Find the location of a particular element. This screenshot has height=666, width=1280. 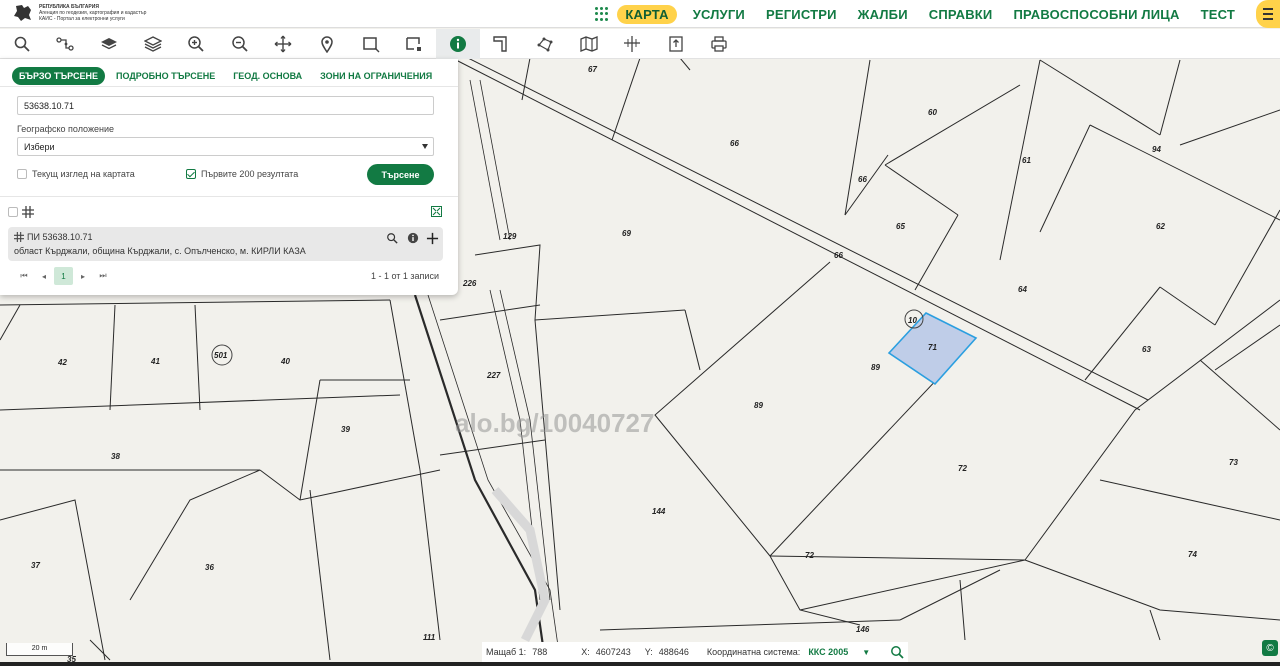

prev-page-icon: ◂ is located at coordinates (44, 276).